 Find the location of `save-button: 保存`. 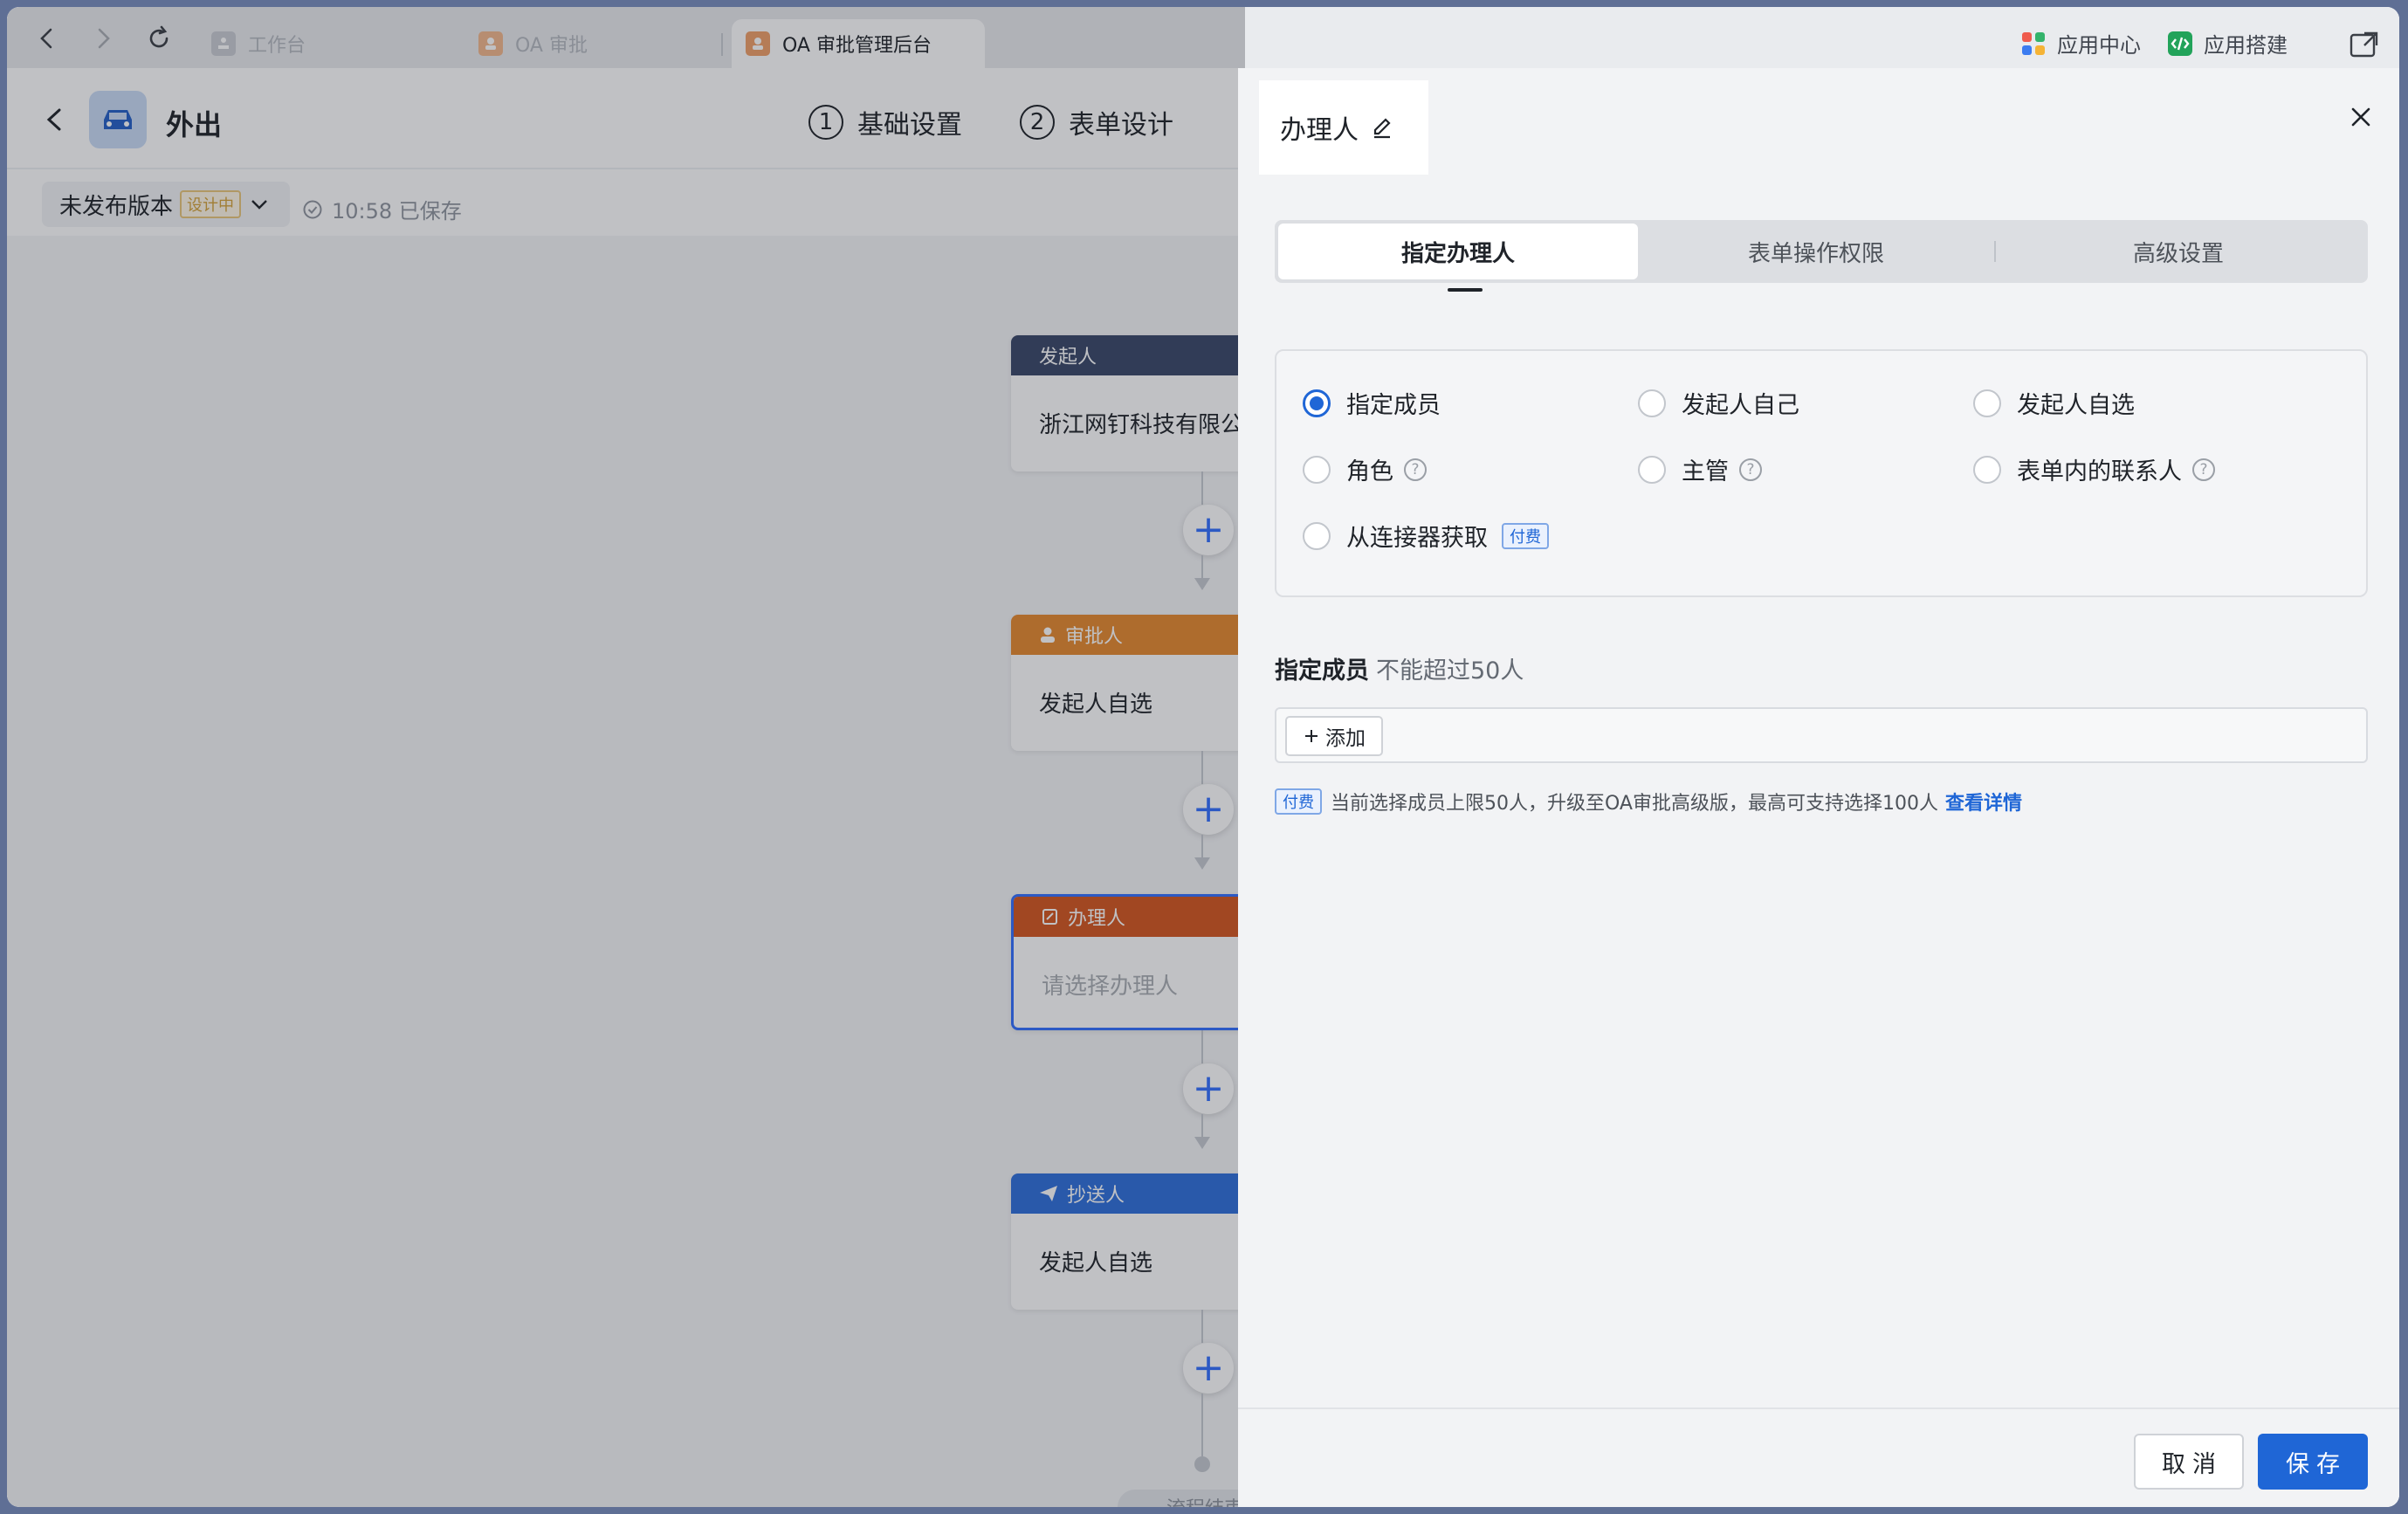

save-button: 保存 is located at coordinates (2313, 1462).